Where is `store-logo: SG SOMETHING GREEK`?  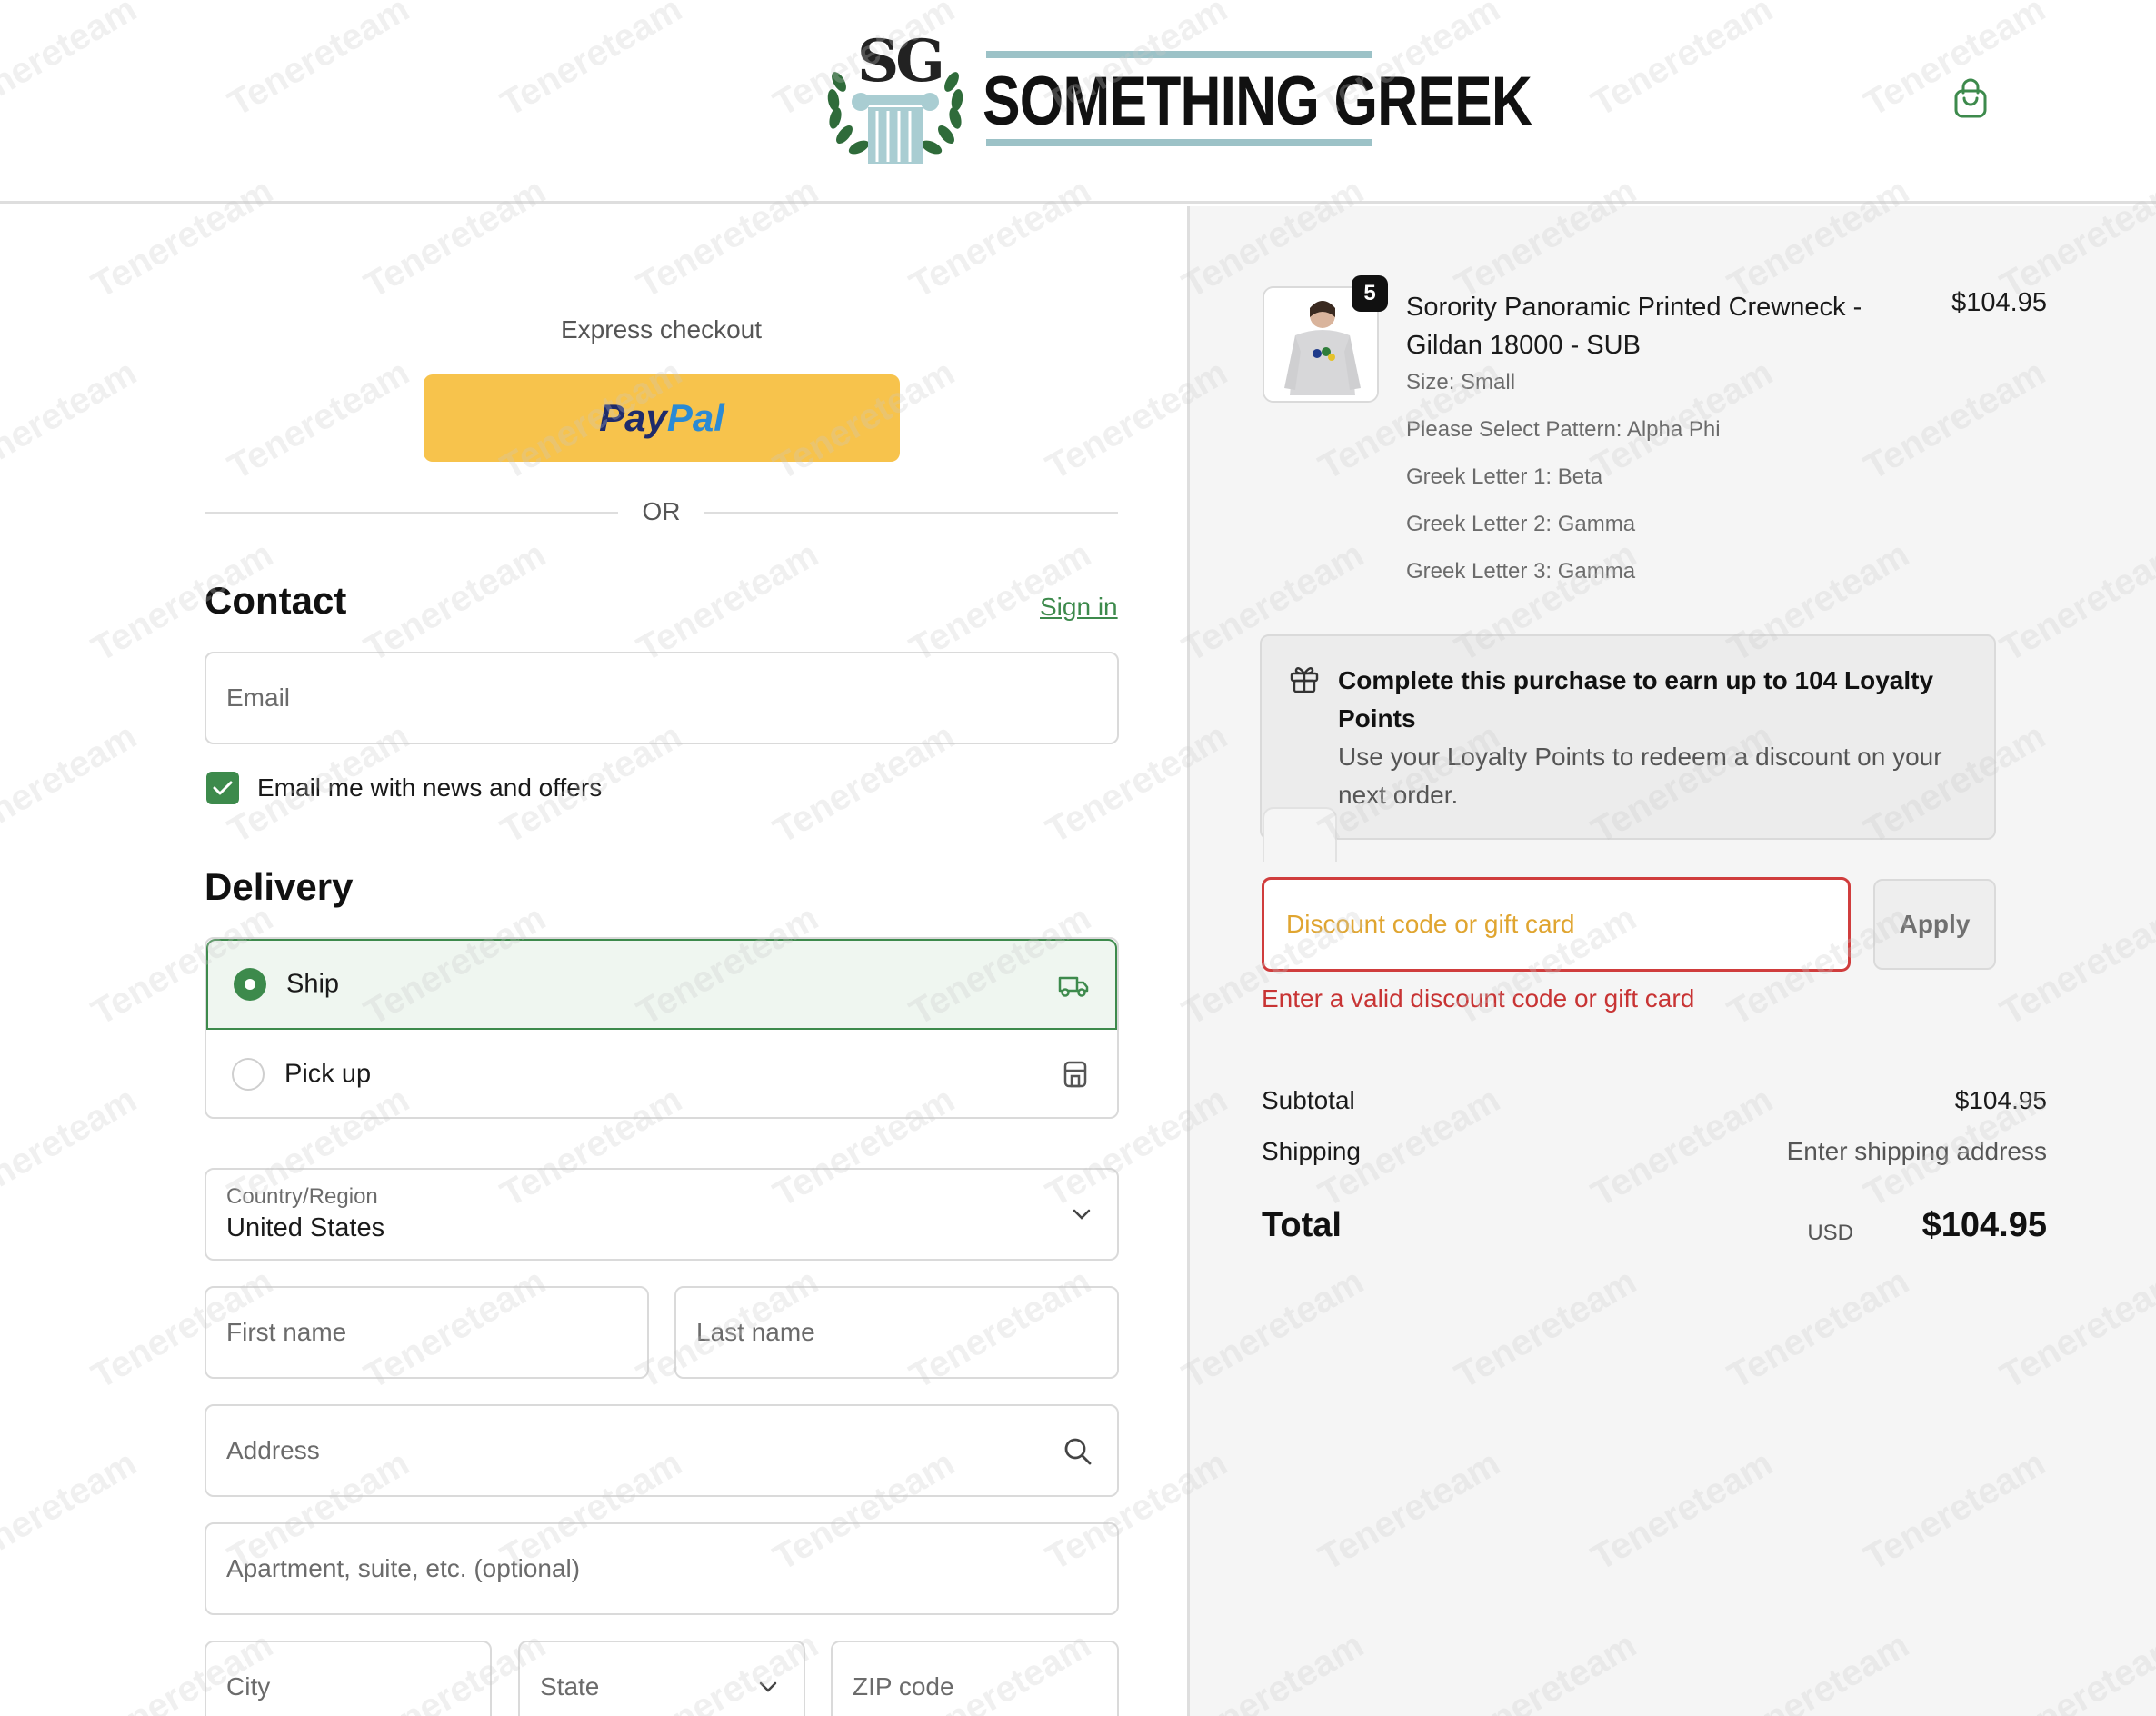 store-logo: SG SOMETHING GREEK is located at coordinates (1177, 98).